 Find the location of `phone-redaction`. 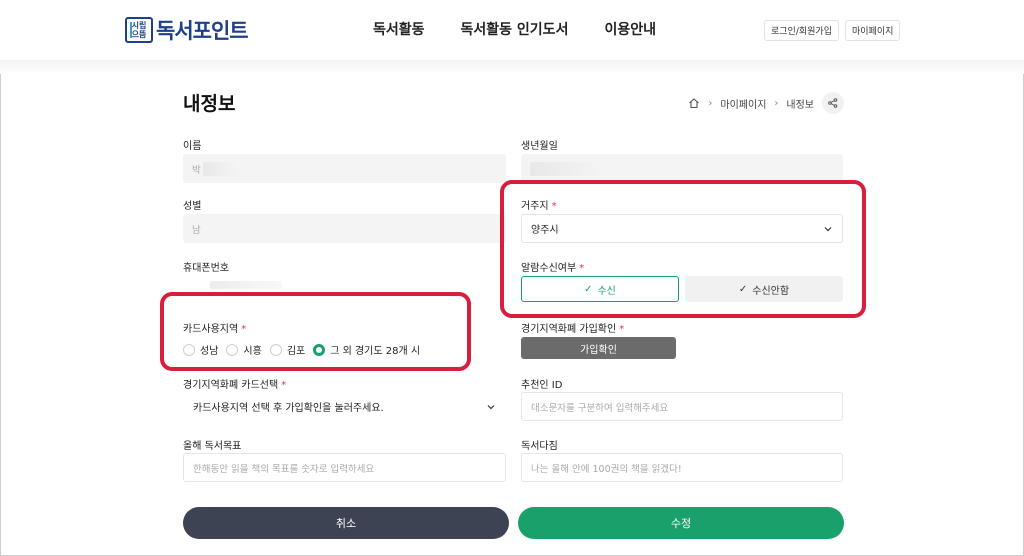

phone-redaction is located at coordinates (246, 285).